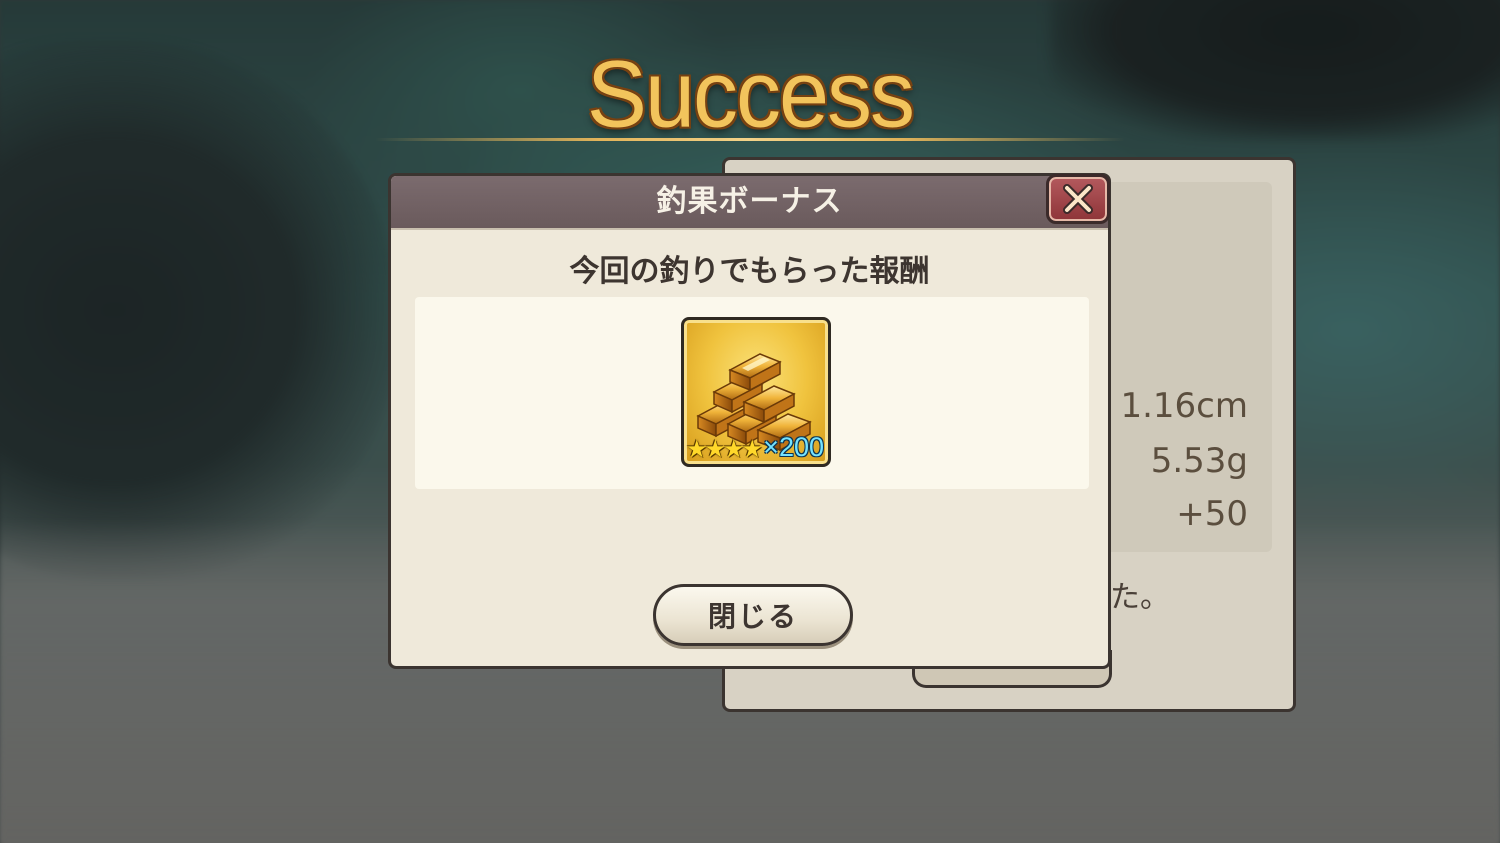 Image resolution: width=1500 pixels, height=843 pixels. Describe the element at coordinates (750, 95) in the screenshot. I see `success-title: Success` at that location.